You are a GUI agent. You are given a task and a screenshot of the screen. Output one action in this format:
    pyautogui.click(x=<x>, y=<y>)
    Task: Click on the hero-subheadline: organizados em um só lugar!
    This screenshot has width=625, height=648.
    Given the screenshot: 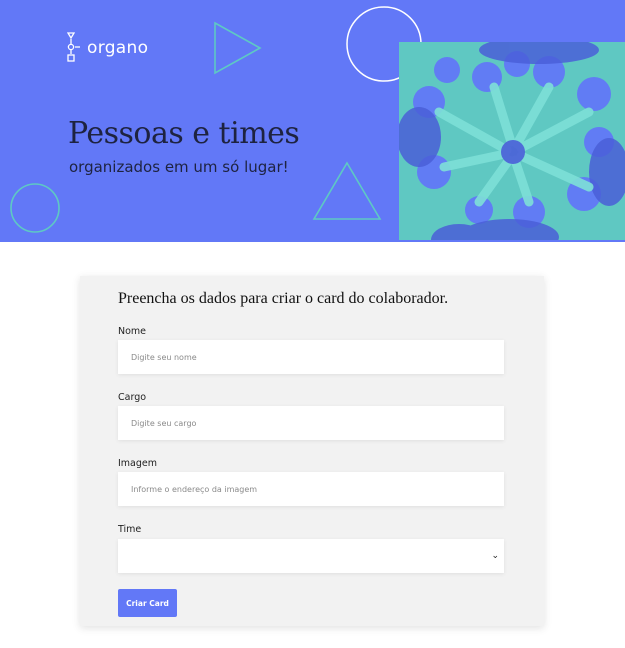 What is the action you would take?
    pyautogui.click(x=179, y=167)
    